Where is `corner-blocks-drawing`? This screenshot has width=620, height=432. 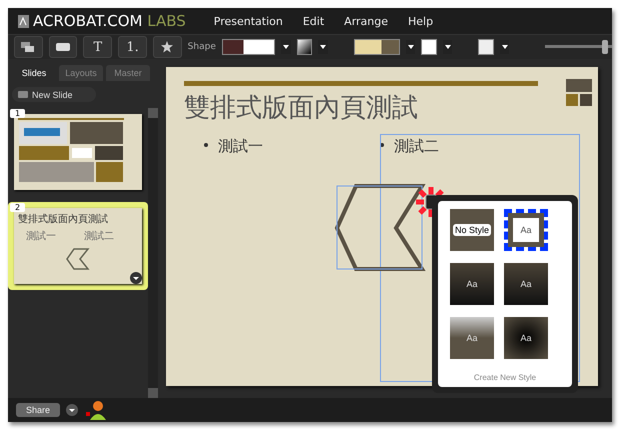
corner-blocks-drawing is located at coordinates (579, 93).